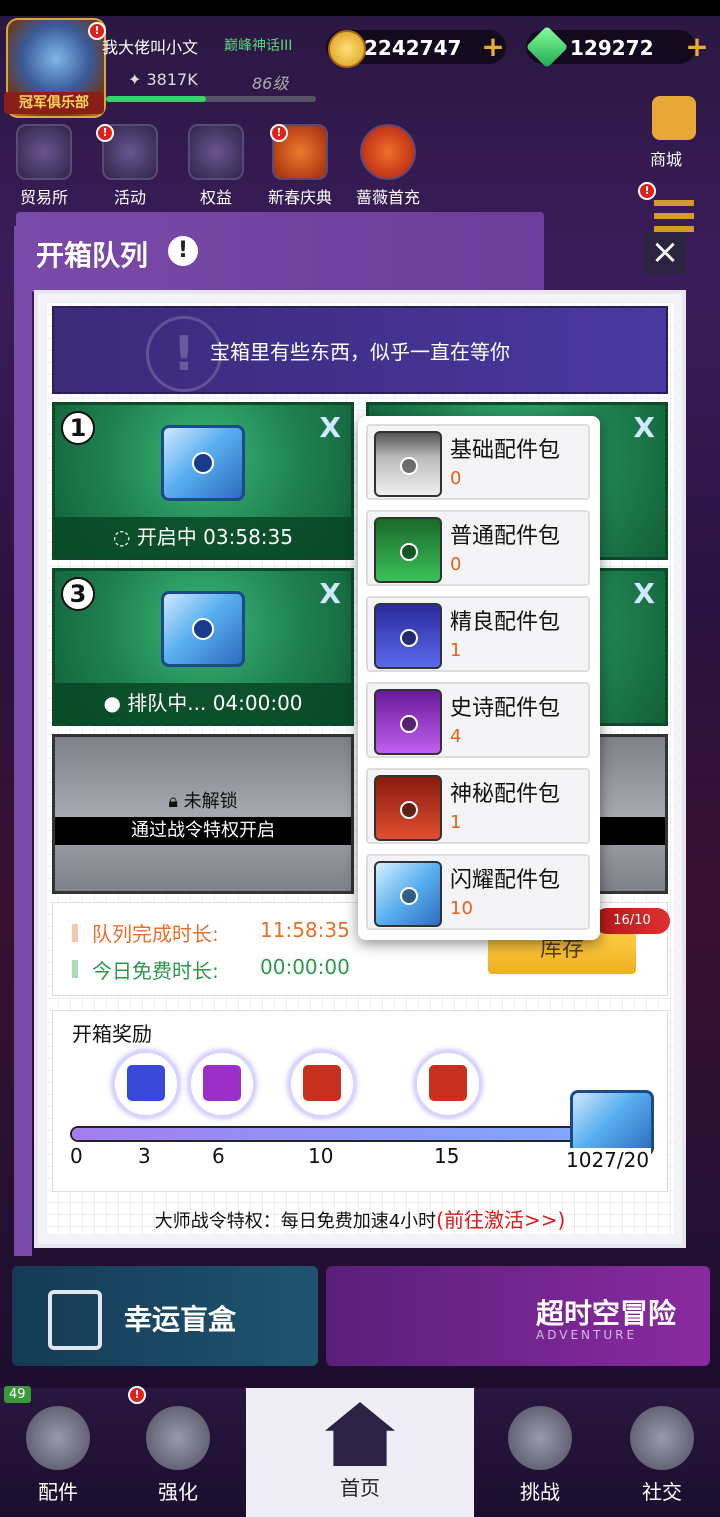 This screenshot has width=720, height=1517. Describe the element at coordinates (183, 251) in the screenshot. I see `info-icon: !` at that location.